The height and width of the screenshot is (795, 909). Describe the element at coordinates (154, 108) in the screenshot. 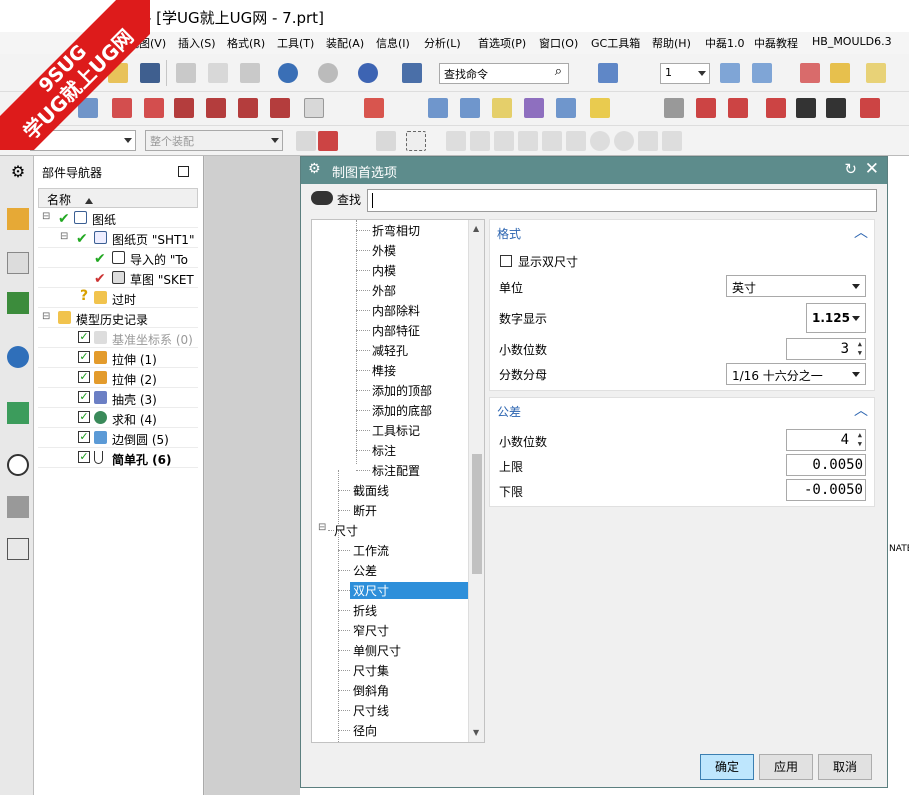

I see `projected-view-icon` at that location.